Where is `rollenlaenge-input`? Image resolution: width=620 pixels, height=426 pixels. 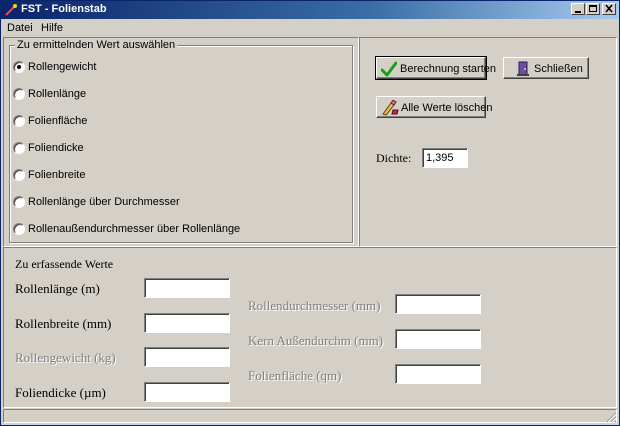
rollenlaenge-input is located at coordinates (187, 288).